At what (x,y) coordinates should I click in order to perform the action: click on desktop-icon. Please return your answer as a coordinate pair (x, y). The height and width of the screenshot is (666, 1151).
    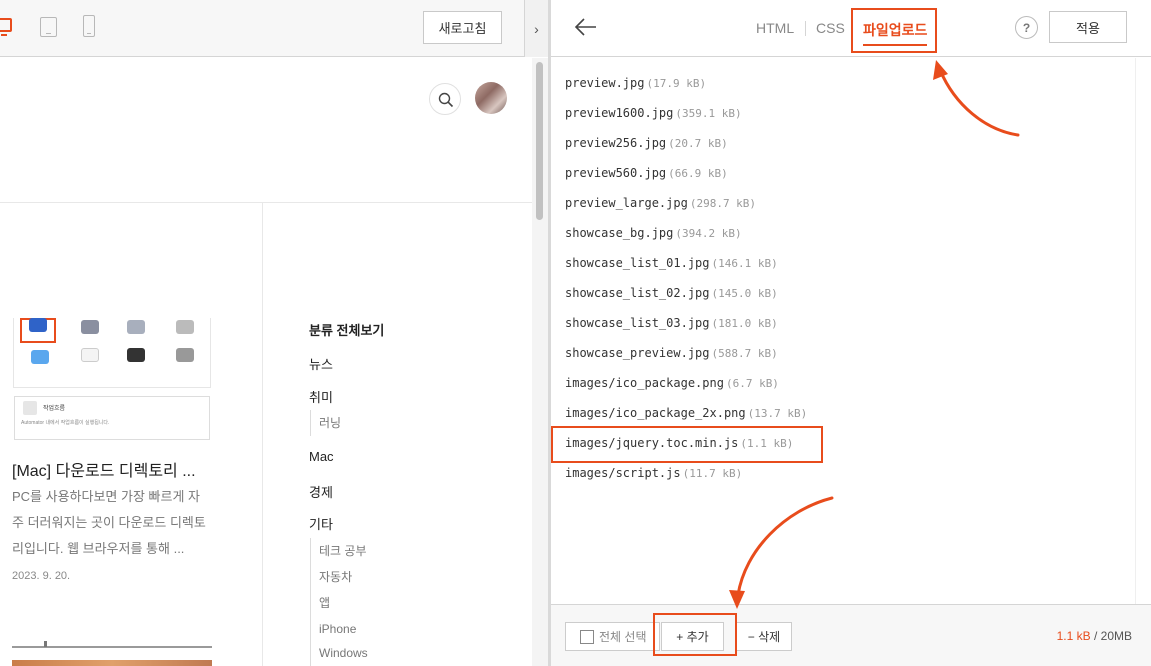
    Looking at the image, I should click on (6, 27).